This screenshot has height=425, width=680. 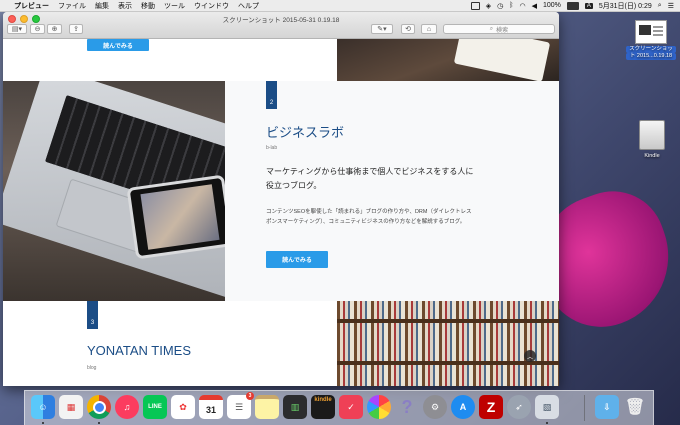 I want to click on search-icon: ⌕, so click(x=491, y=28).